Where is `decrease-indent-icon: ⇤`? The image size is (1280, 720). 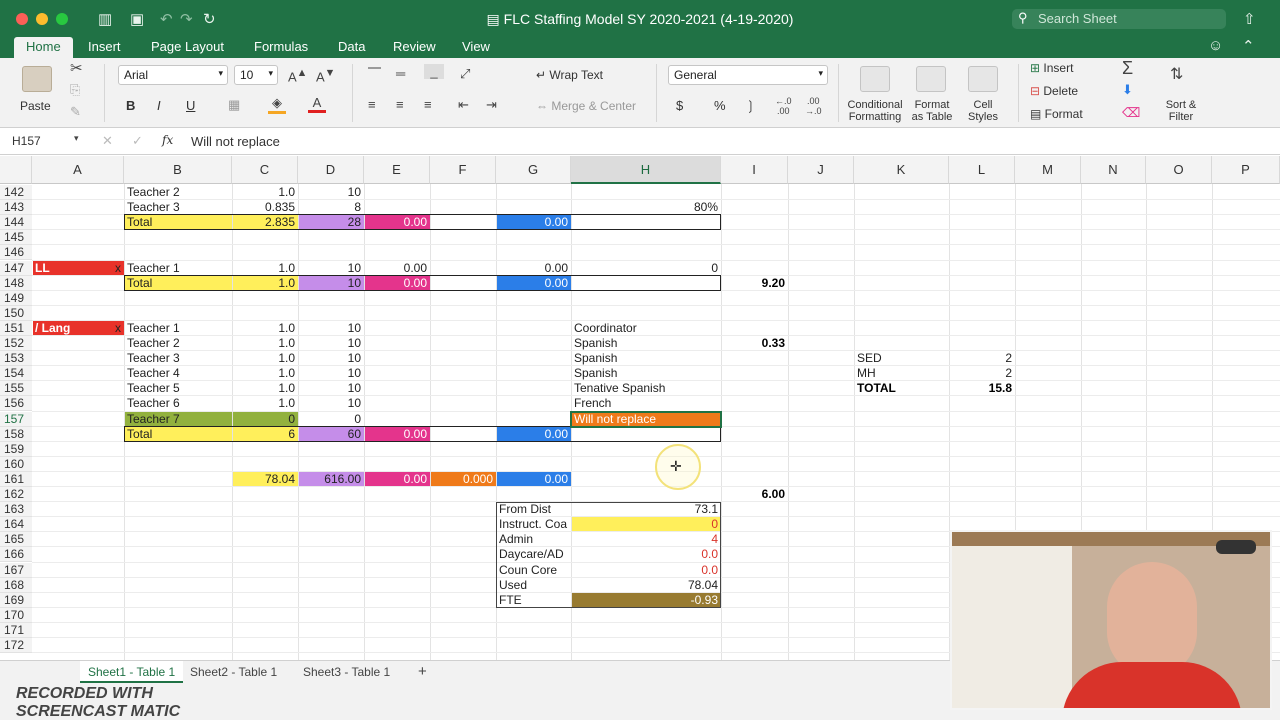 decrease-indent-icon: ⇤ is located at coordinates (463, 105).